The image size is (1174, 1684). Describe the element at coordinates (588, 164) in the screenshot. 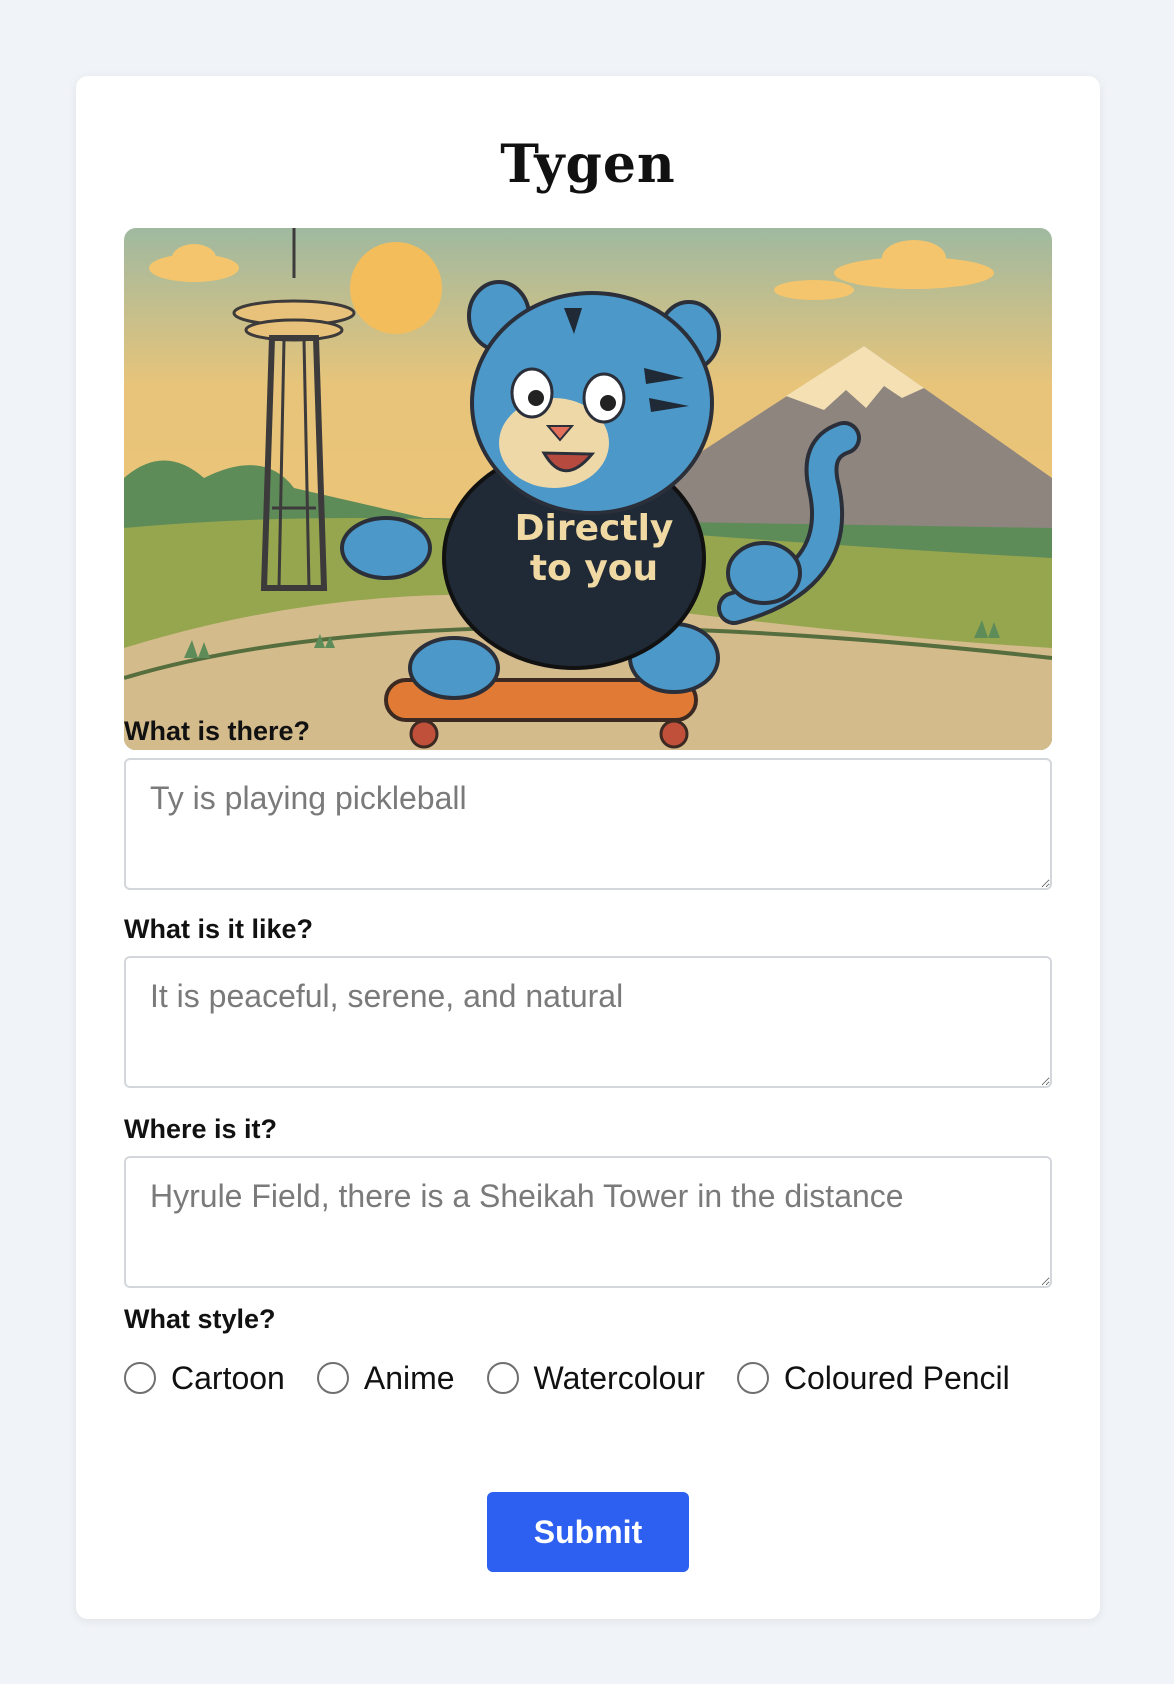

I see `page-title: Tygen` at that location.